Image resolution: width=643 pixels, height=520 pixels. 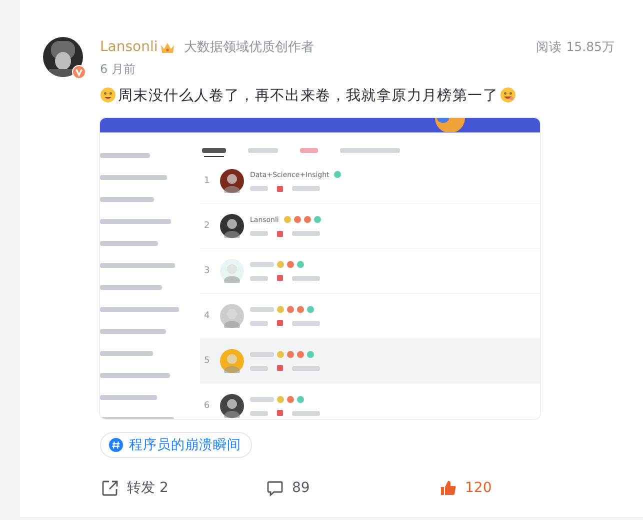 What do you see at coordinates (249, 47) in the screenshot?
I see `author-title: 大数据领域优质创作者` at bounding box center [249, 47].